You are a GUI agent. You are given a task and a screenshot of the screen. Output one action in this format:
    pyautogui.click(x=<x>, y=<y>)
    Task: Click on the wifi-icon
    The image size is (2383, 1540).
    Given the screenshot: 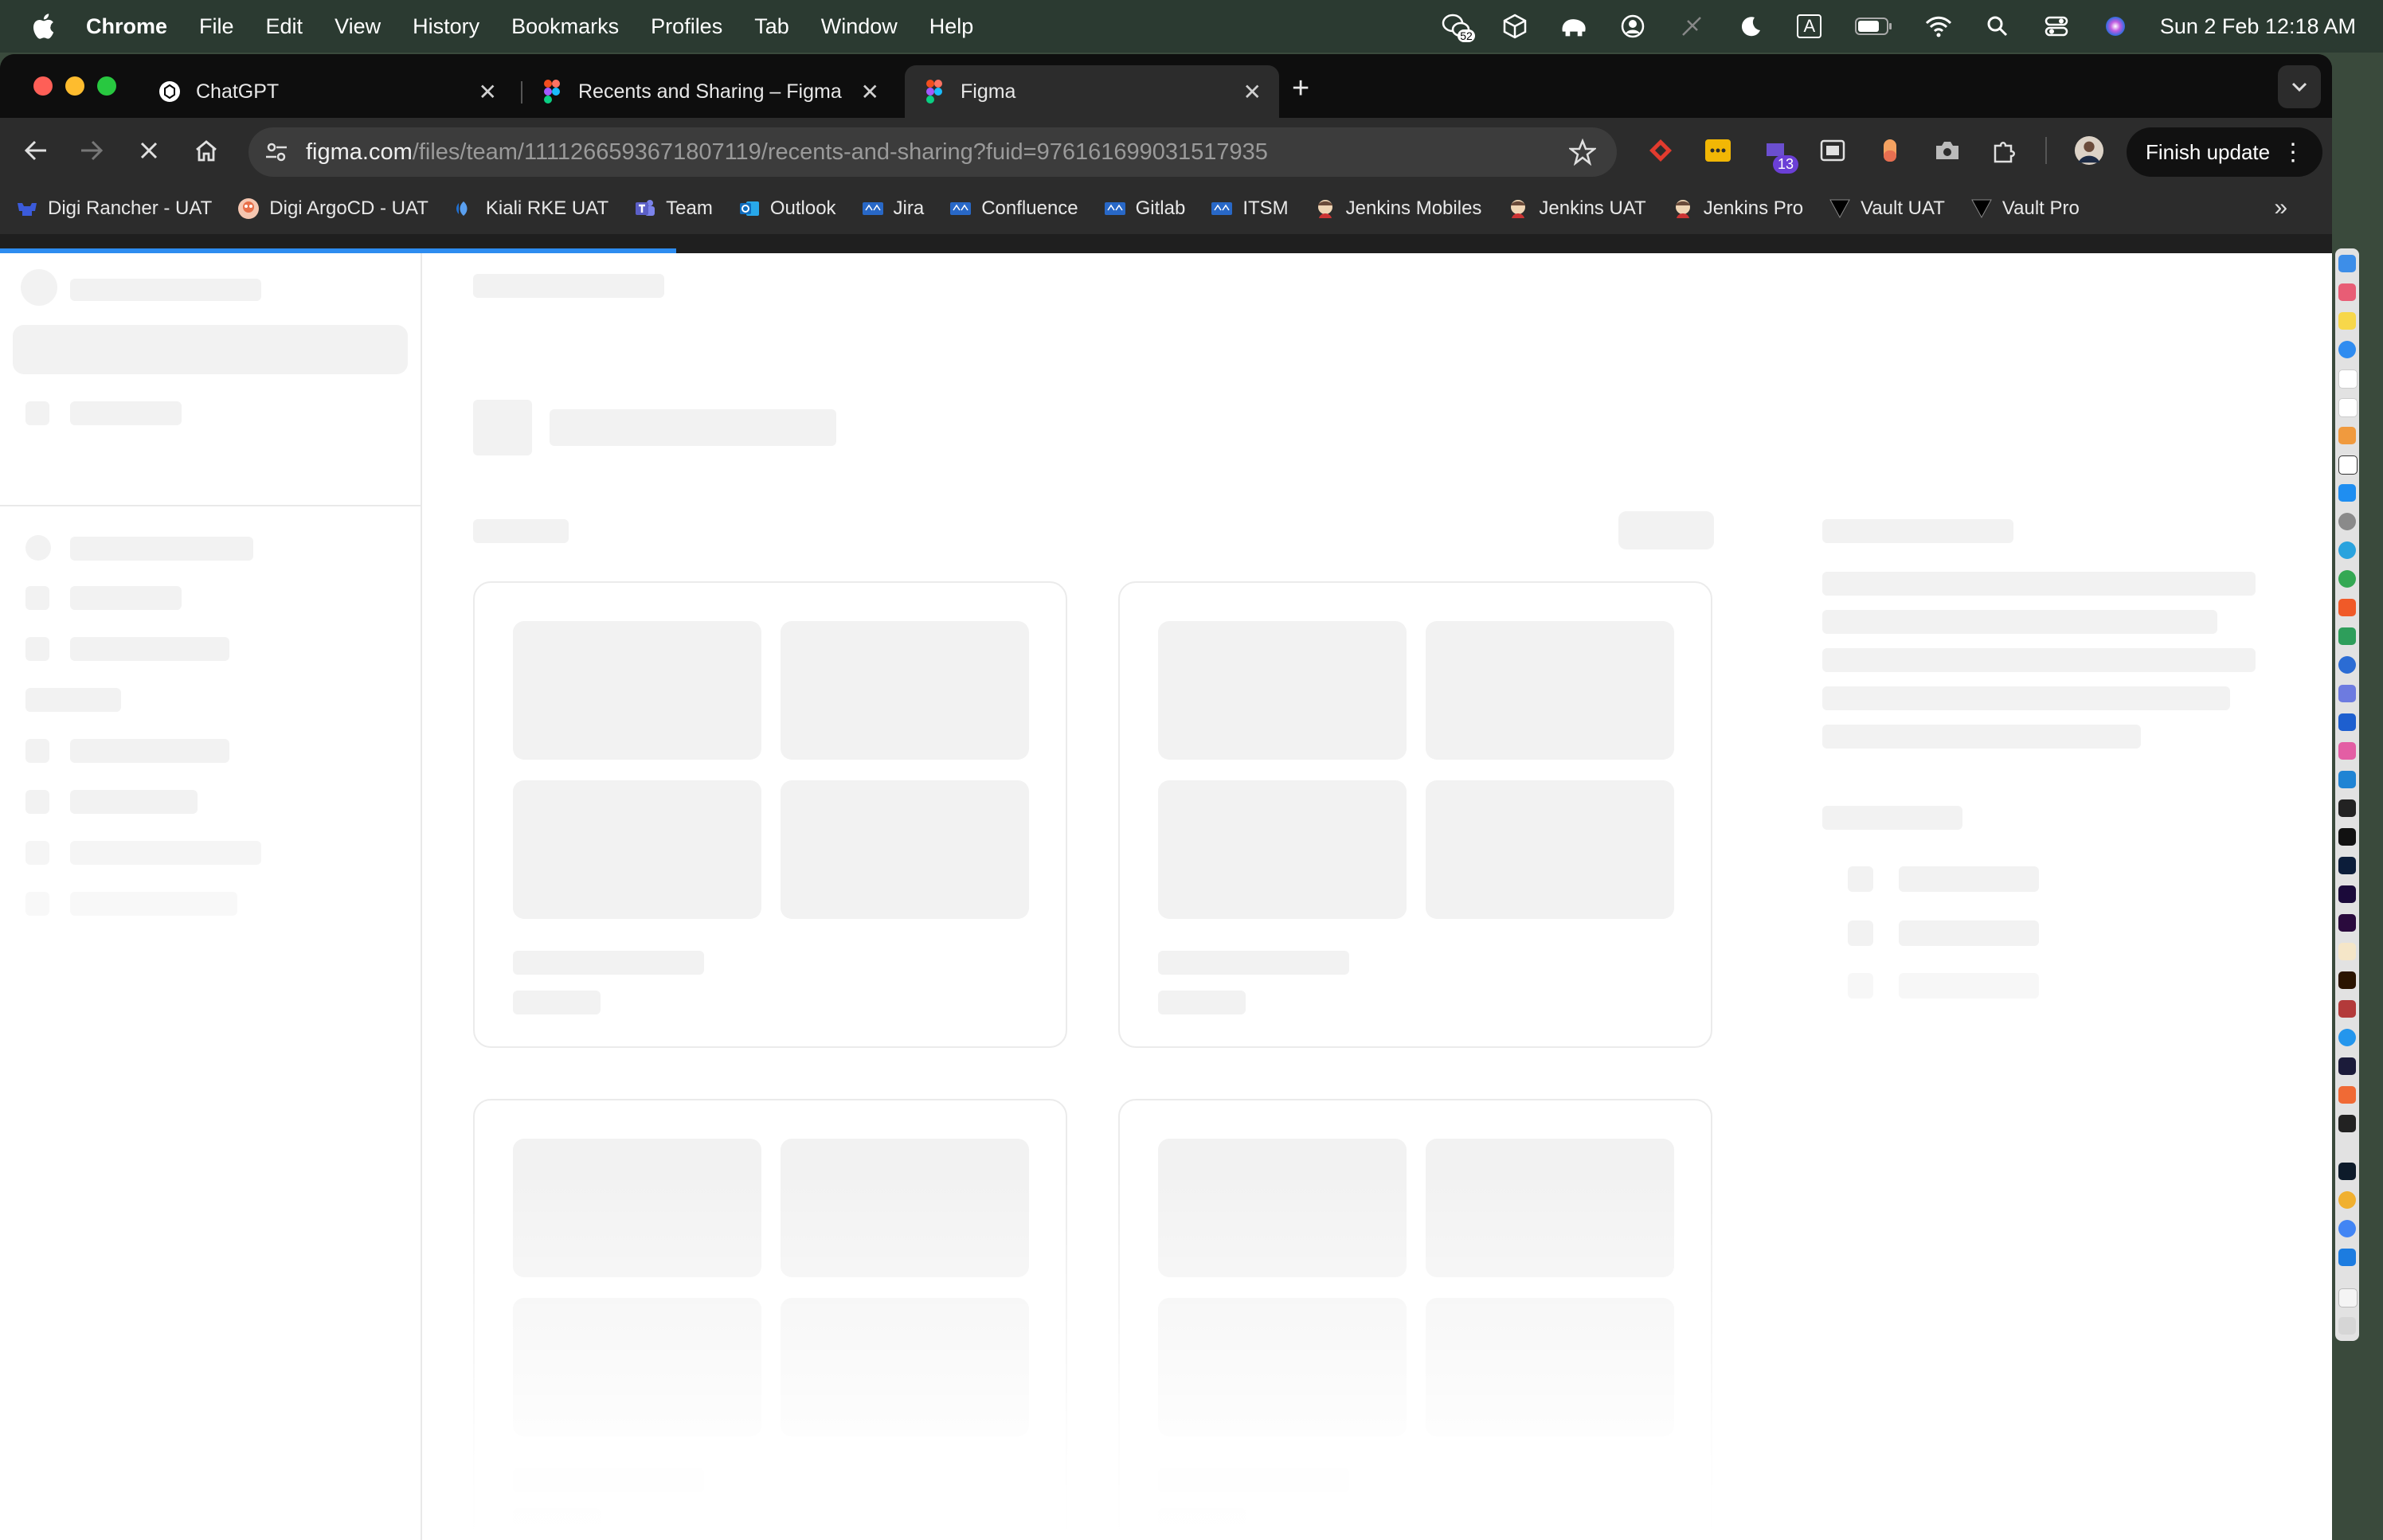 What is the action you would take?
    pyautogui.click(x=1938, y=26)
    